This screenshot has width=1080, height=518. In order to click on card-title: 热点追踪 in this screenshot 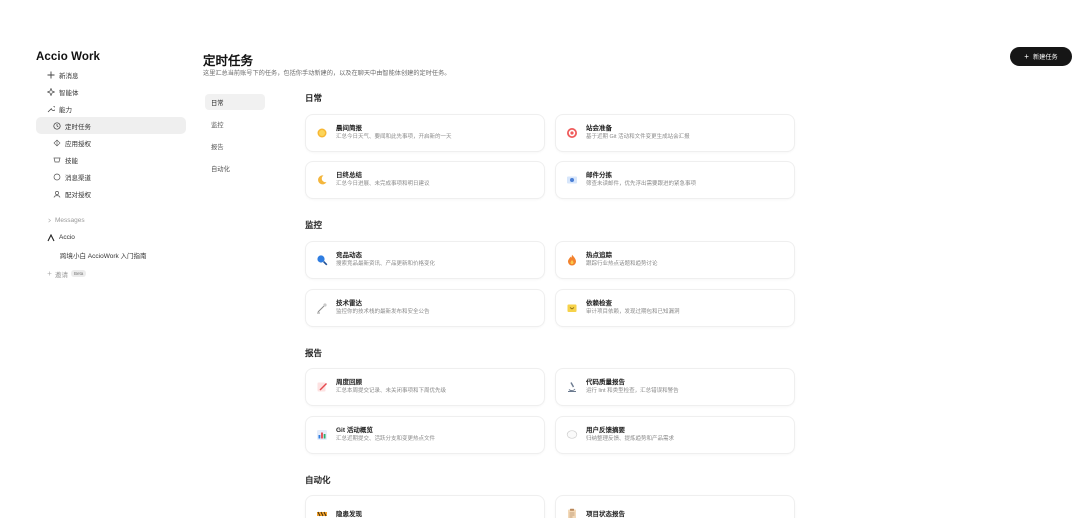, I will do `click(599, 255)`.